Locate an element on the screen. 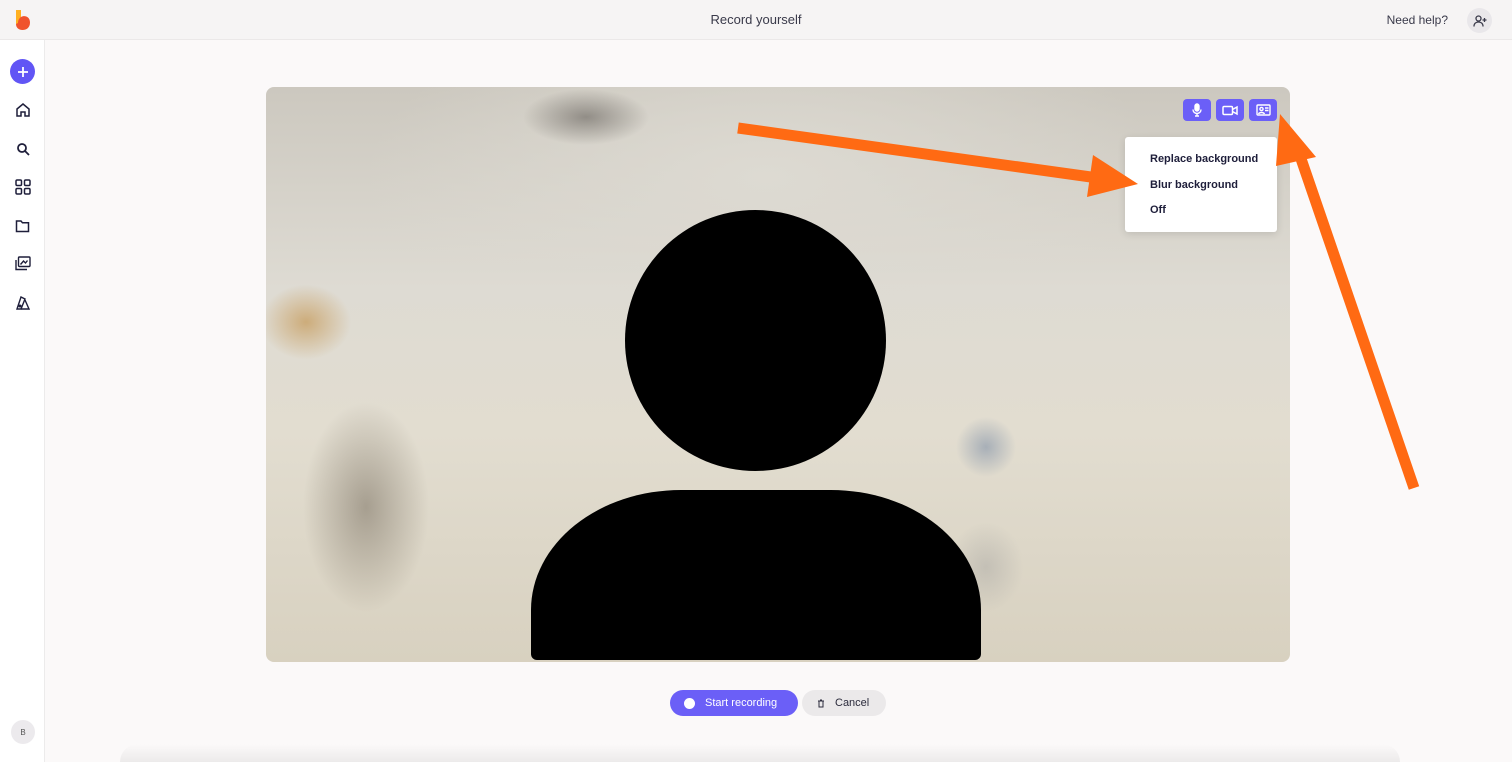 This screenshot has height=762, width=1512. record-dot-icon is located at coordinates (689, 703).